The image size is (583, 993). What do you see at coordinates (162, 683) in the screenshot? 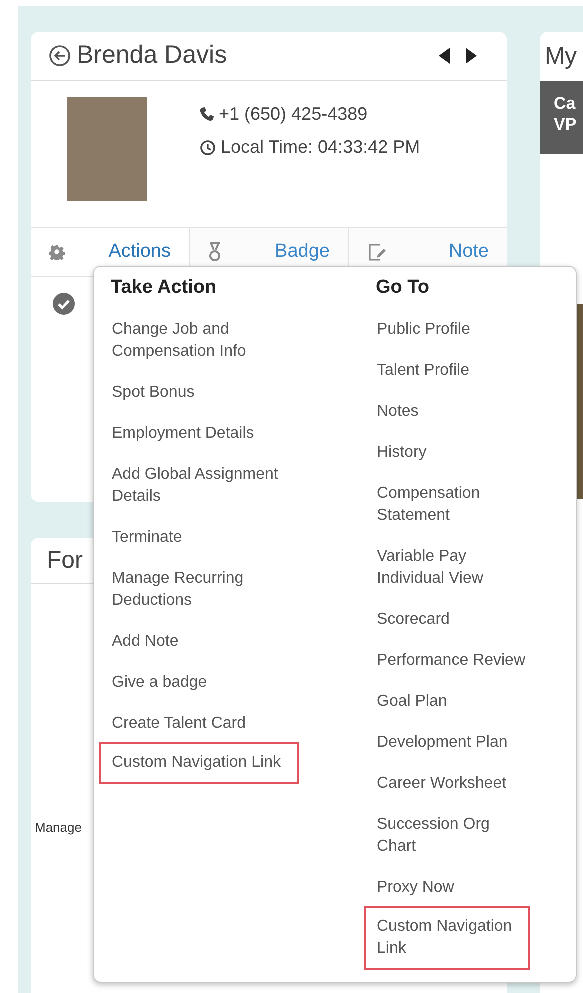
I see `menu-item: Give a badge` at bounding box center [162, 683].